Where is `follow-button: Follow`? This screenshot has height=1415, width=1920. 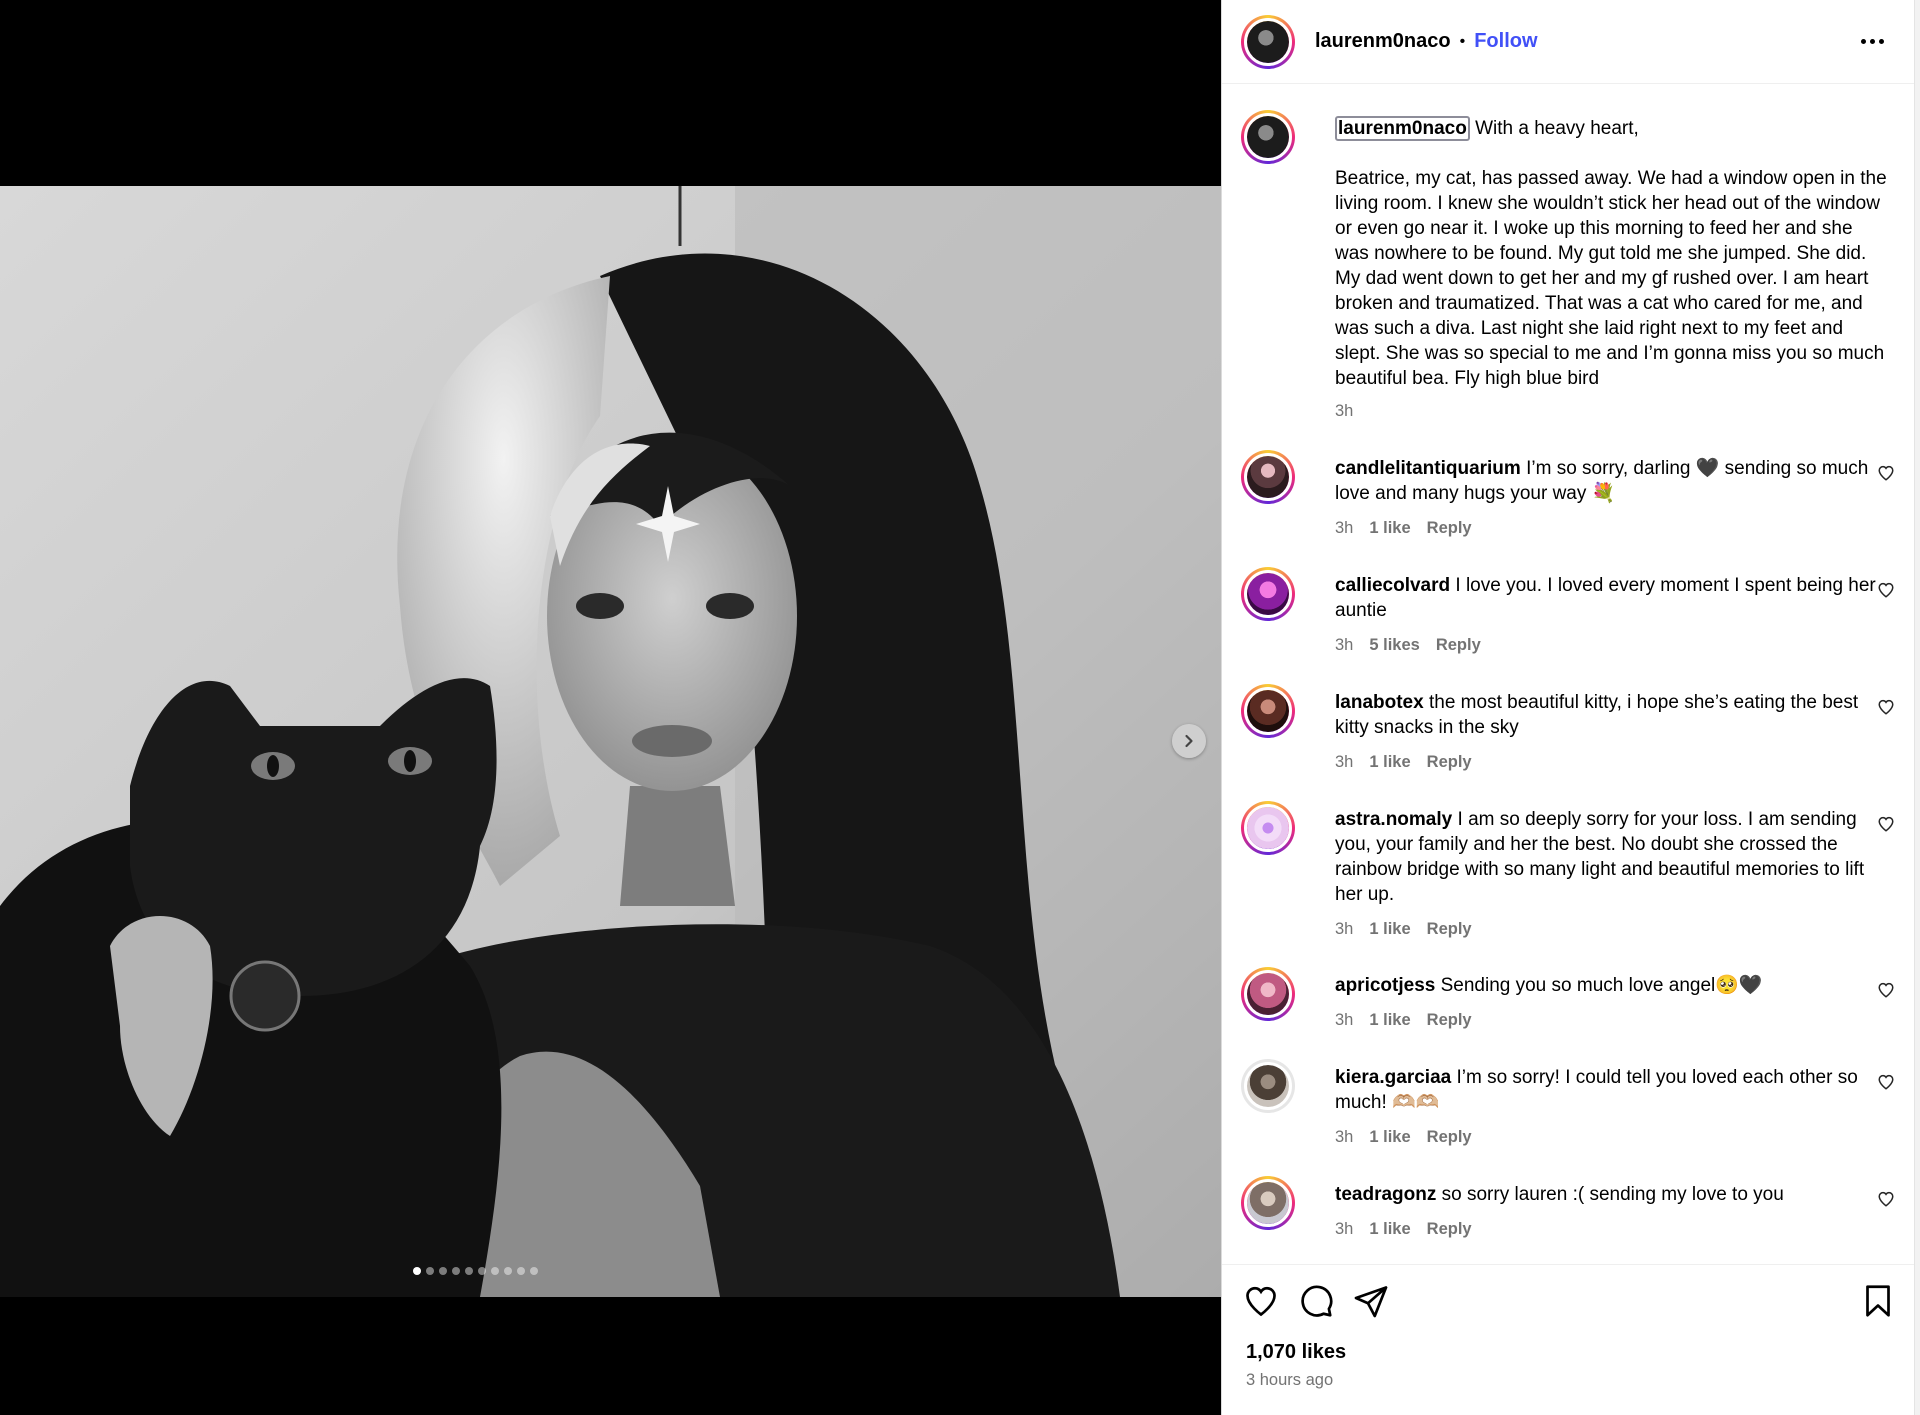 follow-button: Follow is located at coordinates (1505, 41).